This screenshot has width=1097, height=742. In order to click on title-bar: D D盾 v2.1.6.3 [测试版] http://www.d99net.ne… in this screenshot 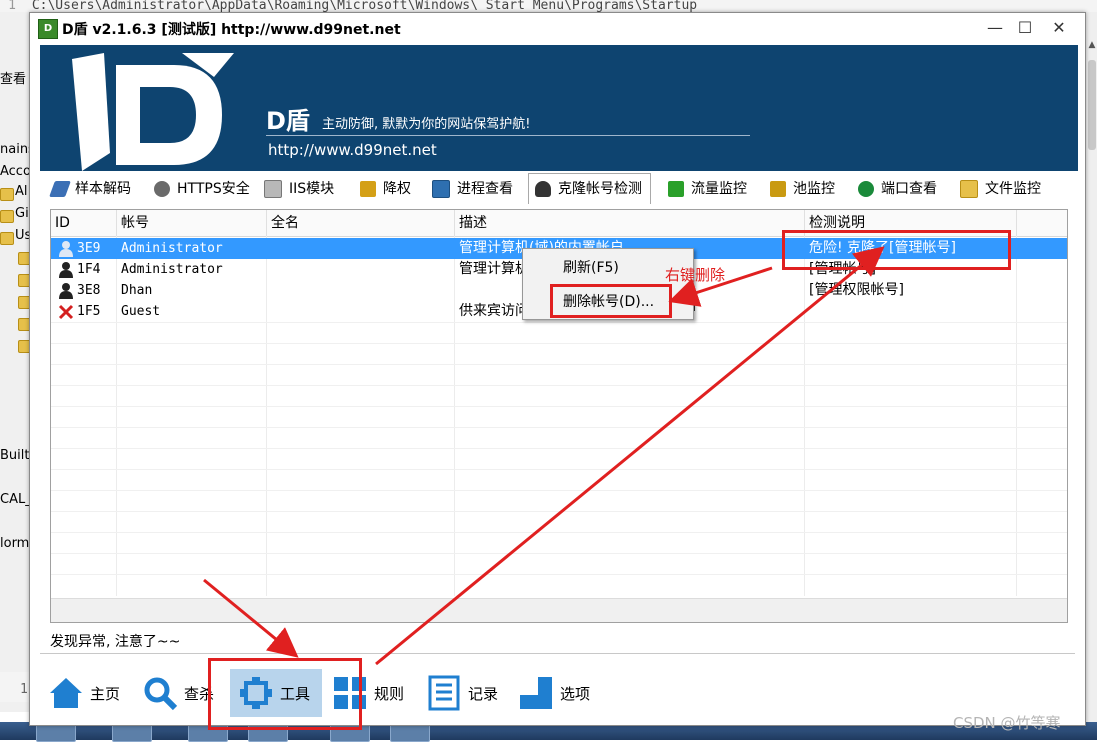, I will do `click(557, 28)`.